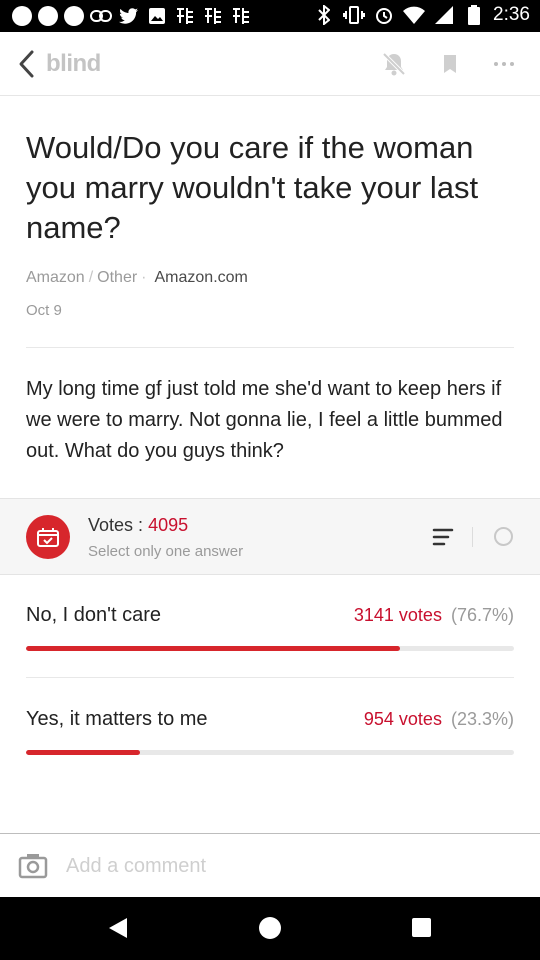 The height and width of the screenshot is (960, 540). Describe the element at coordinates (118, 930) in the screenshot. I see `nav-back-icon` at that location.